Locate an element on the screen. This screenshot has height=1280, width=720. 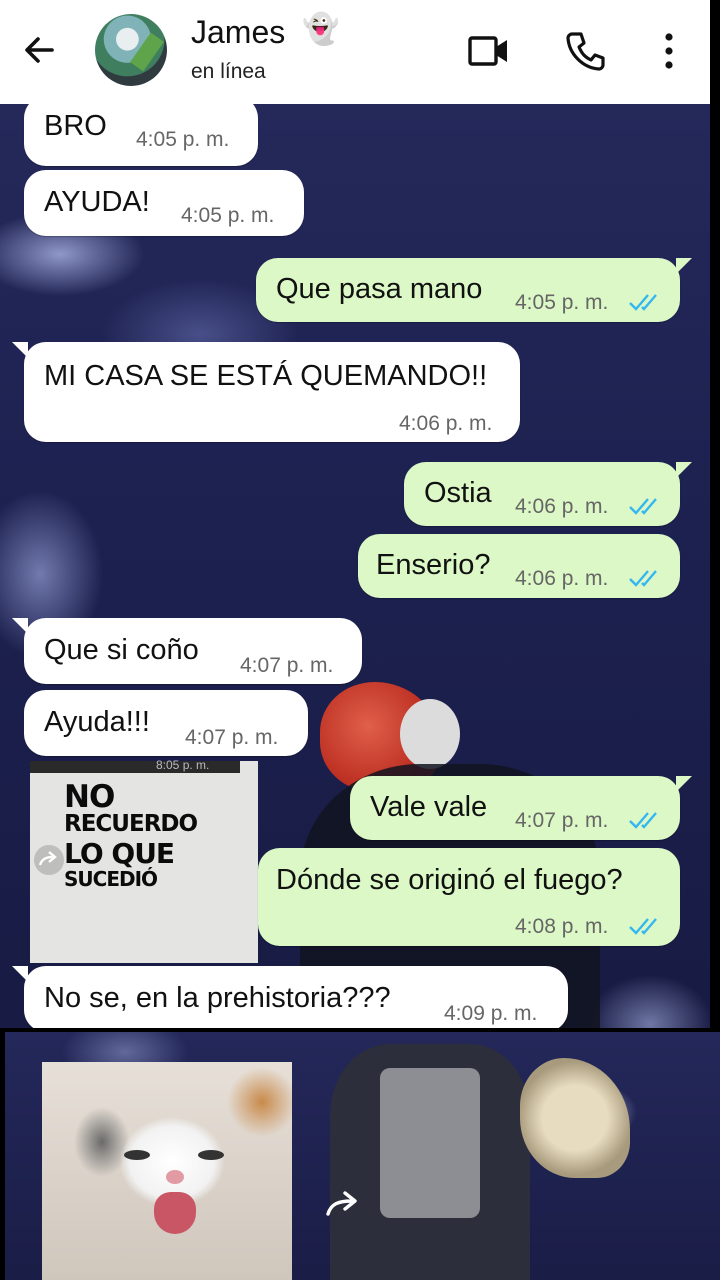
message-bubble-incoming: MI CASA SE ESTÁ QUEMANDO!! 4:06 p. m. is located at coordinates (266, 392).